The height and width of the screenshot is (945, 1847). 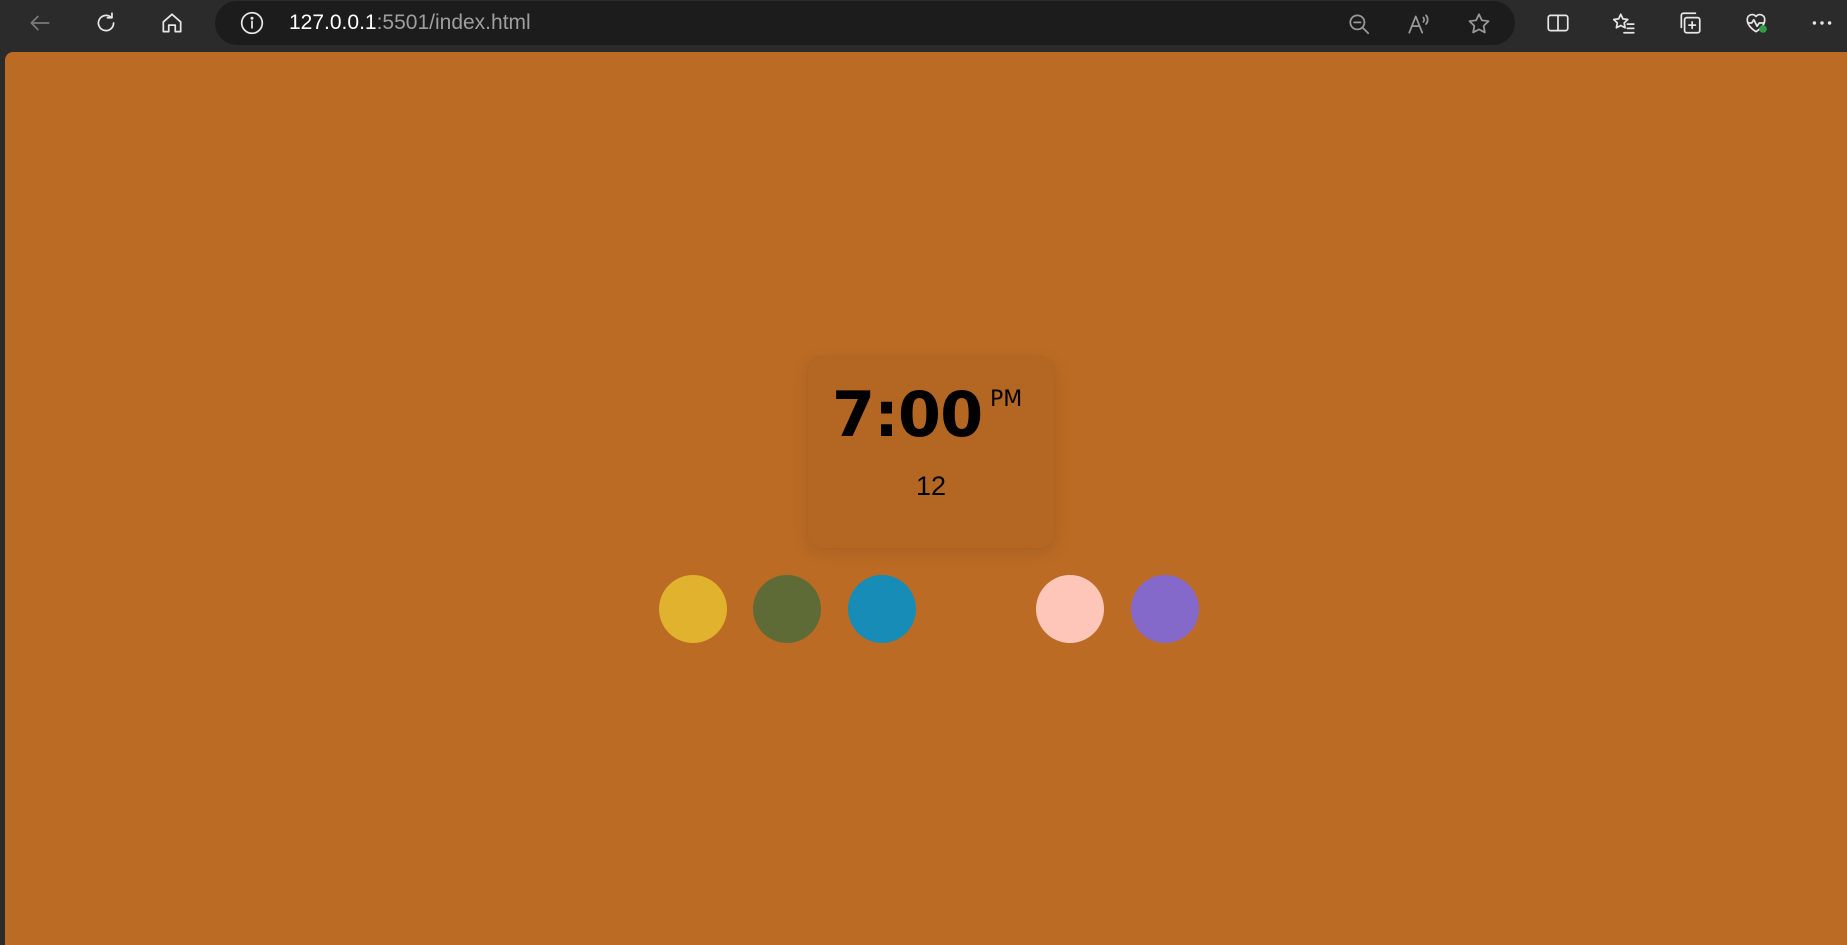 I want to click on back-arrow-icon, so click(x=40, y=23).